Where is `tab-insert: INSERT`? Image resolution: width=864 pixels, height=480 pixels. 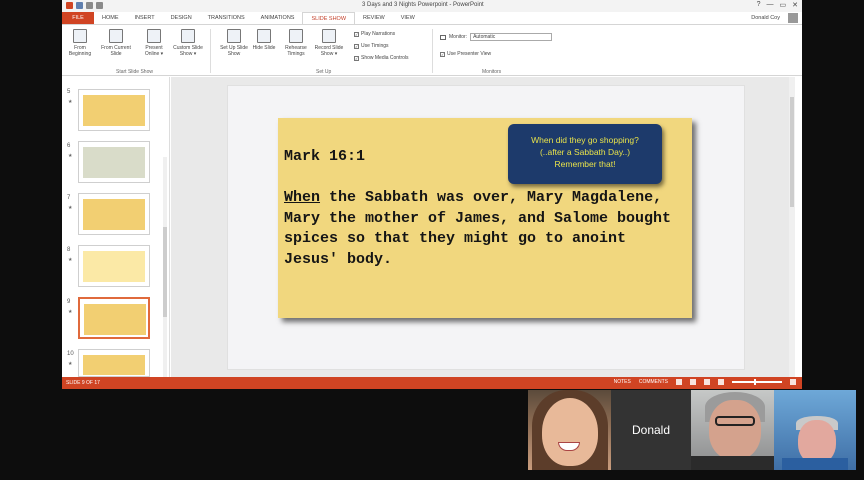
tab-insert: INSERT is located at coordinates (145, 18).